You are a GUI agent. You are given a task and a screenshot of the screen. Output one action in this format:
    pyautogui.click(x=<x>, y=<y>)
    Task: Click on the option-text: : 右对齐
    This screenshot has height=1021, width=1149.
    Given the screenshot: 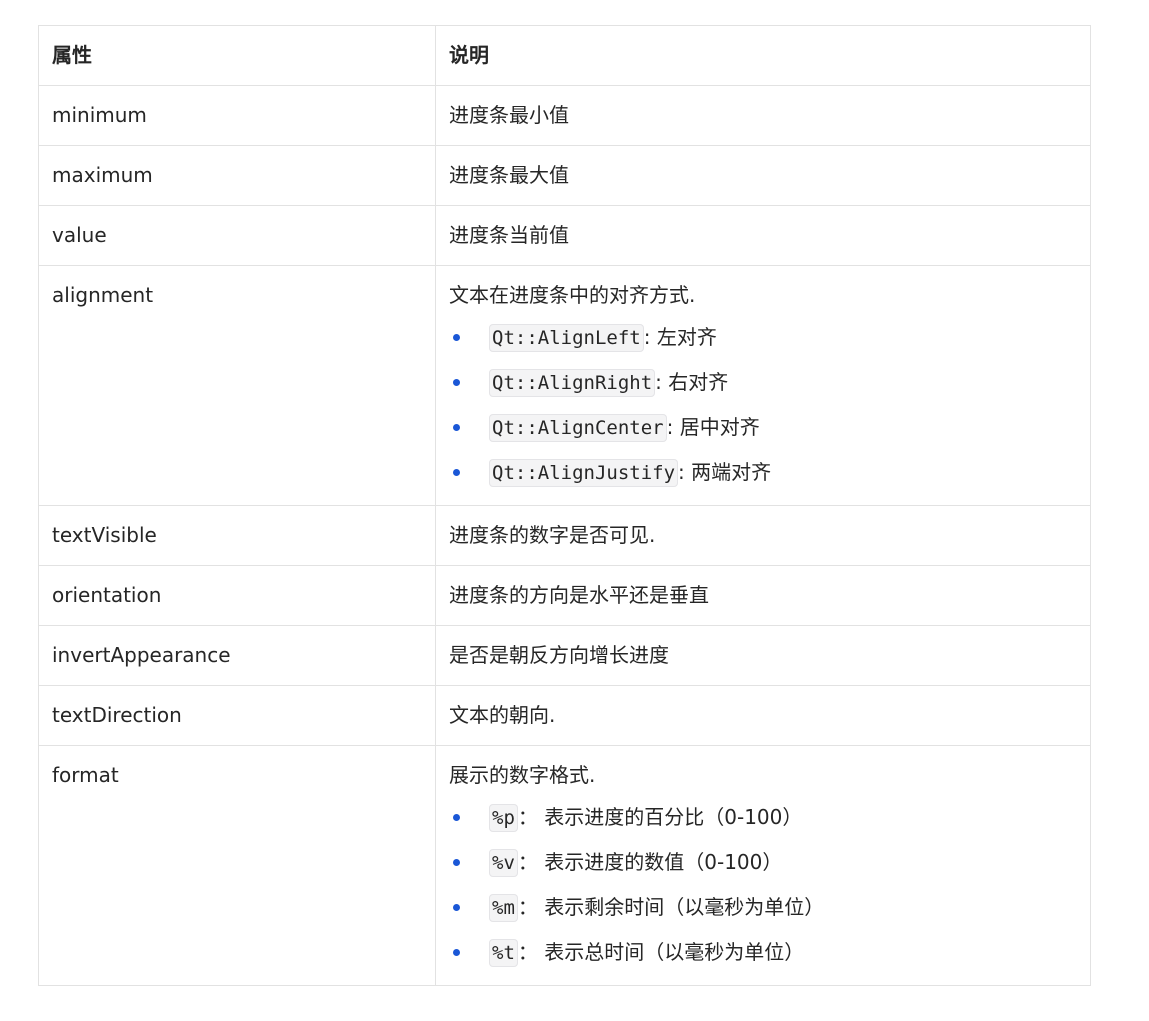 What is the action you would take?
    pyautogui.click(x=692, y=382)
    